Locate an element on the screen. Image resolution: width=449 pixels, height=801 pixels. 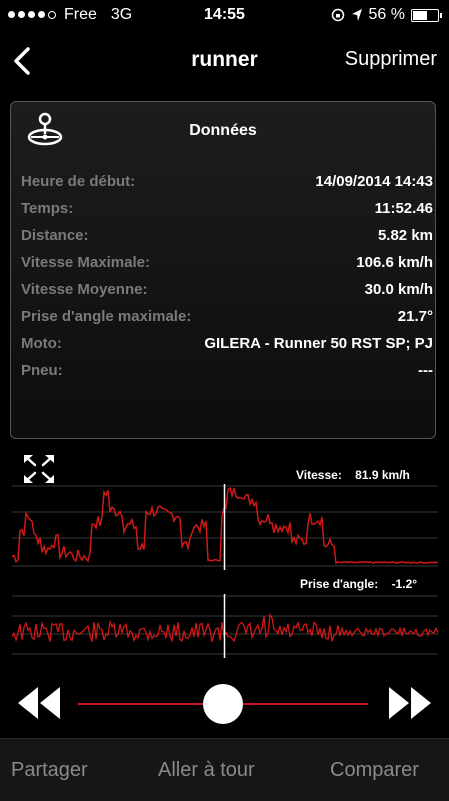
compare-button: Comparer is located at coordinates (374, 770).